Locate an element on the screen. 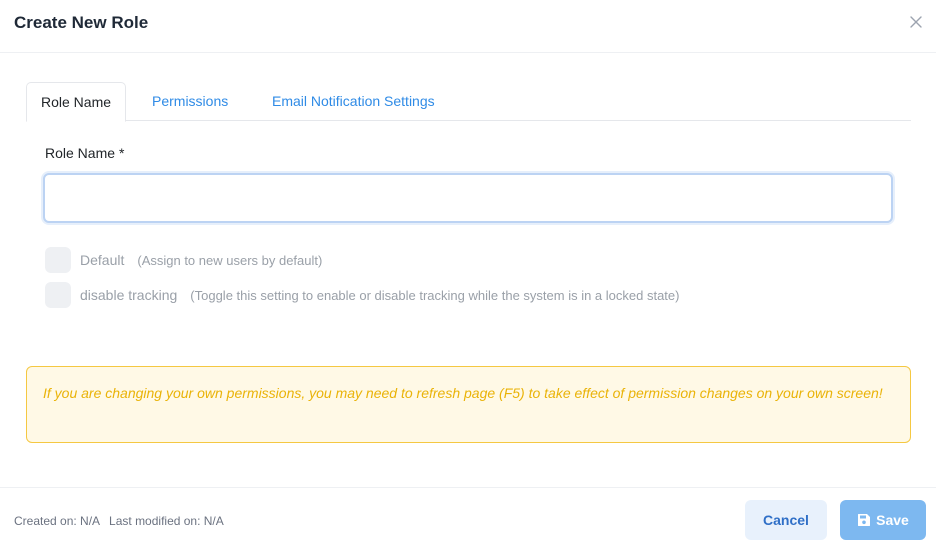 This screenshot has width=936, height=547. default-label: Default is located at coordinates (102, 260).